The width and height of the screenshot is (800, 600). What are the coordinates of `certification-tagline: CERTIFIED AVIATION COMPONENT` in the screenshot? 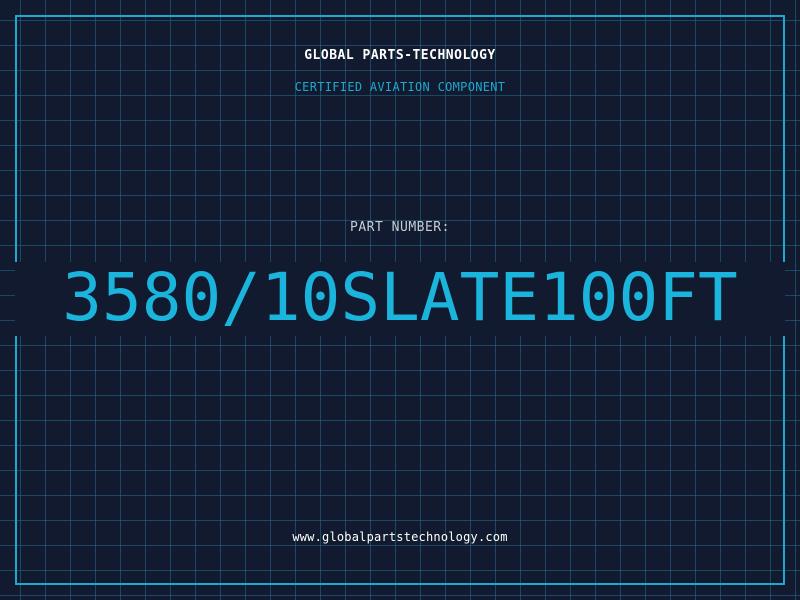 It's located at (400, 87).